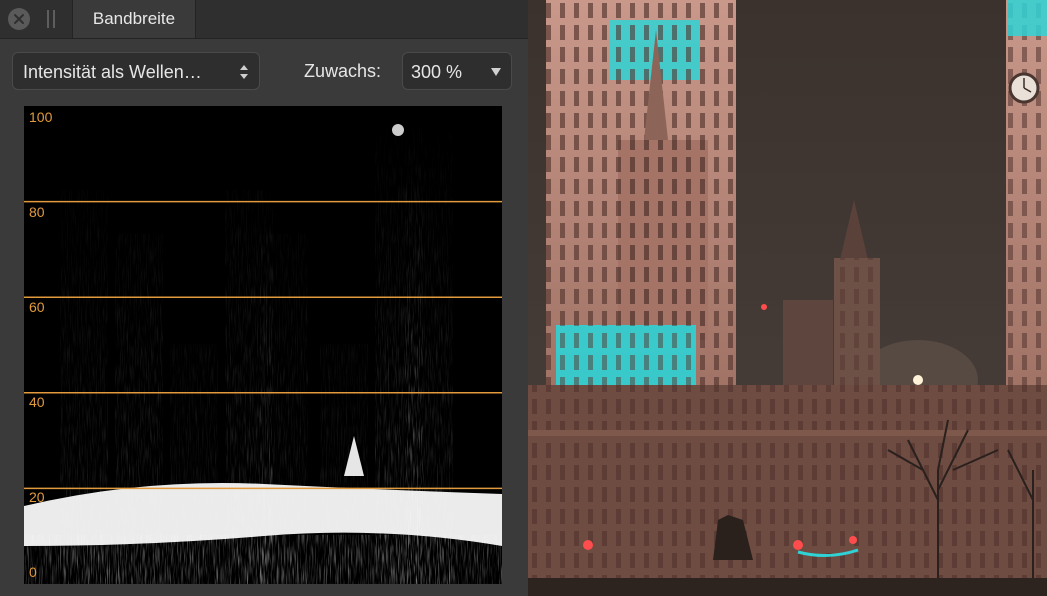 The width and height of the screenshot is (1047, 596). What do you see at coordinates (437, 72) in the screenshot?
I see `gain-value: 300 %` at bounding box center [437, 72].